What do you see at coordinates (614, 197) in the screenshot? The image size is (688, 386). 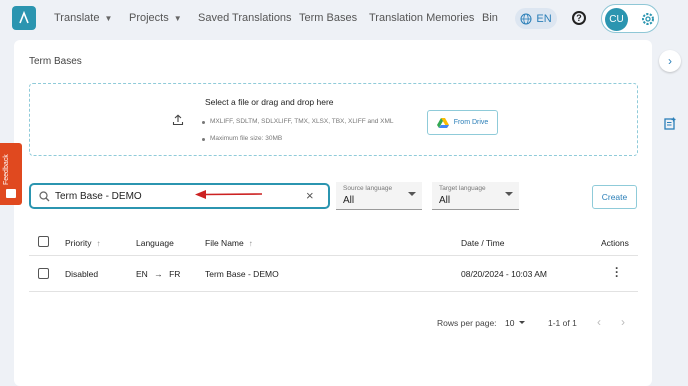 I see `create-button: Create` at bounding box center [614, 197].